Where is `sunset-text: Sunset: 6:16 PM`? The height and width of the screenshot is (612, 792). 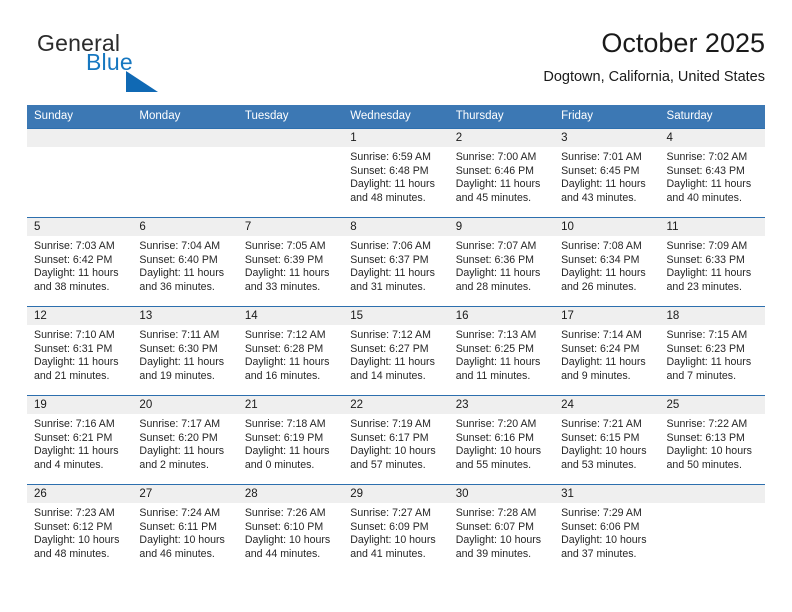 sunset-text: Sunset: 6:16 PM is located at coordinates (495, 437).